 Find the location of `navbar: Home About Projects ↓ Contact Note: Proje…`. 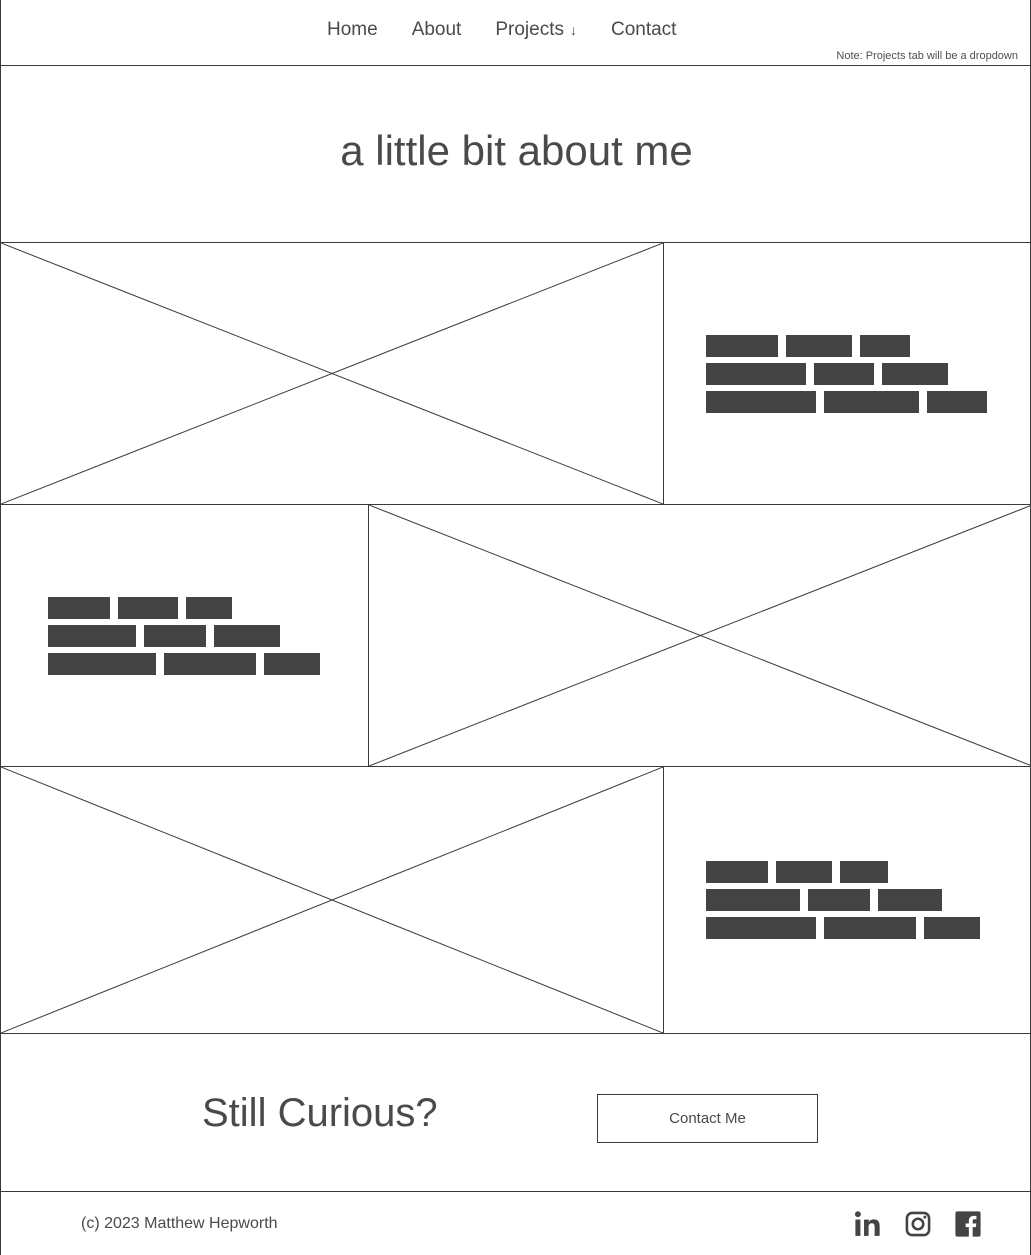

navbar: Home About Projects ↓ Contact Note: Proje… is located at coordinates (515, 33).